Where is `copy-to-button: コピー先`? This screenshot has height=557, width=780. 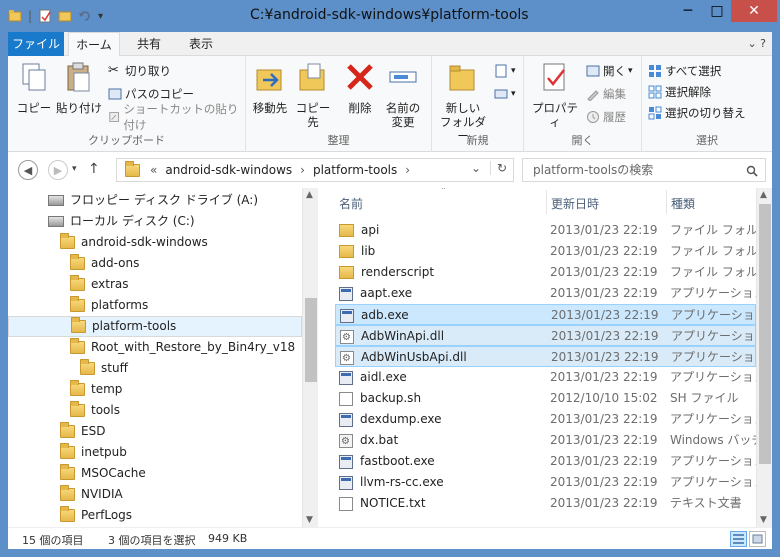 copy-to-button: コピー先 is located at coordinates (313, 95).